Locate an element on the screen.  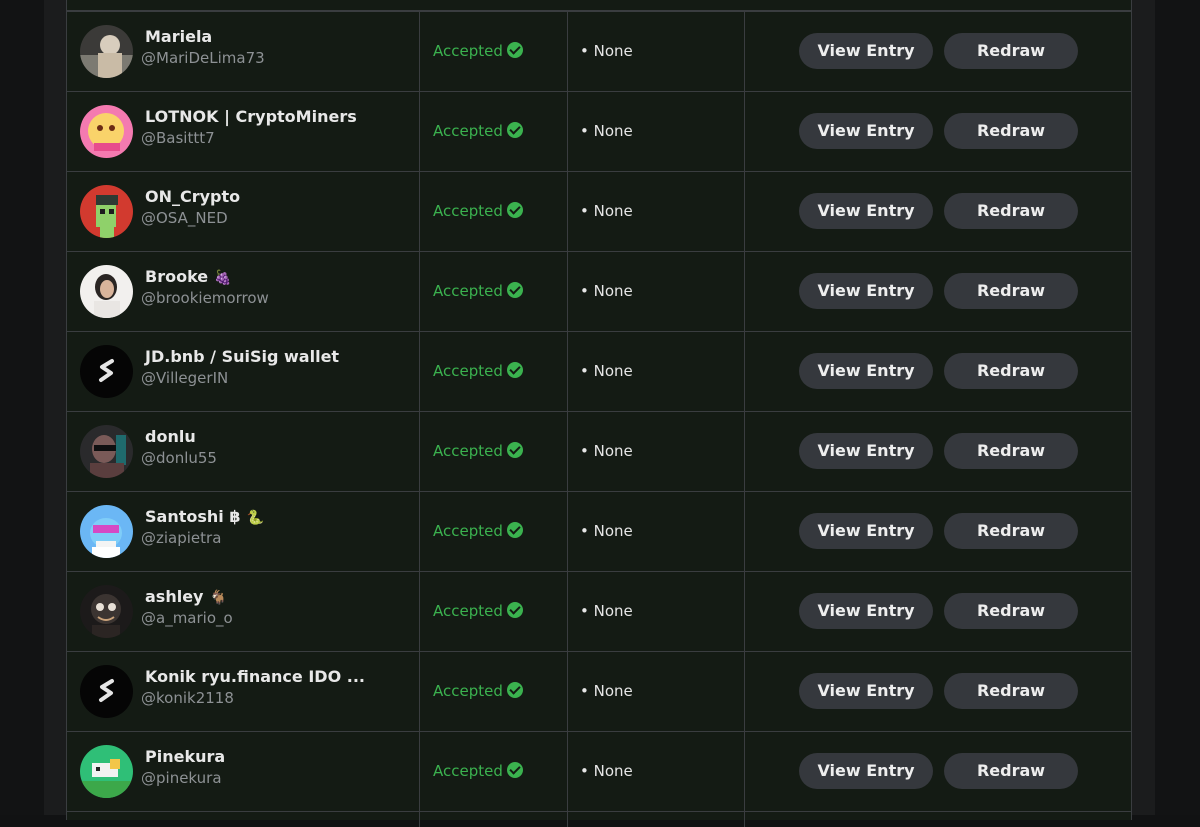
user-handle: @pinekura is located at coordinates (181, 778).